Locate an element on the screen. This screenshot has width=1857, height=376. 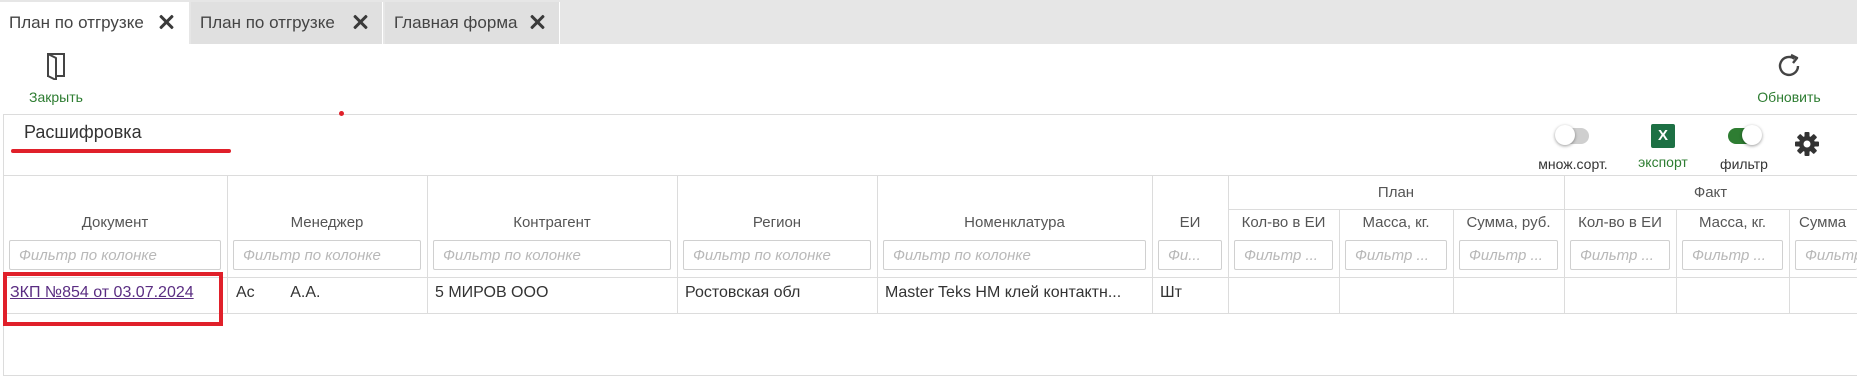
multisort-toggle: множ.сорт. is located at coordinates (1573, 150).